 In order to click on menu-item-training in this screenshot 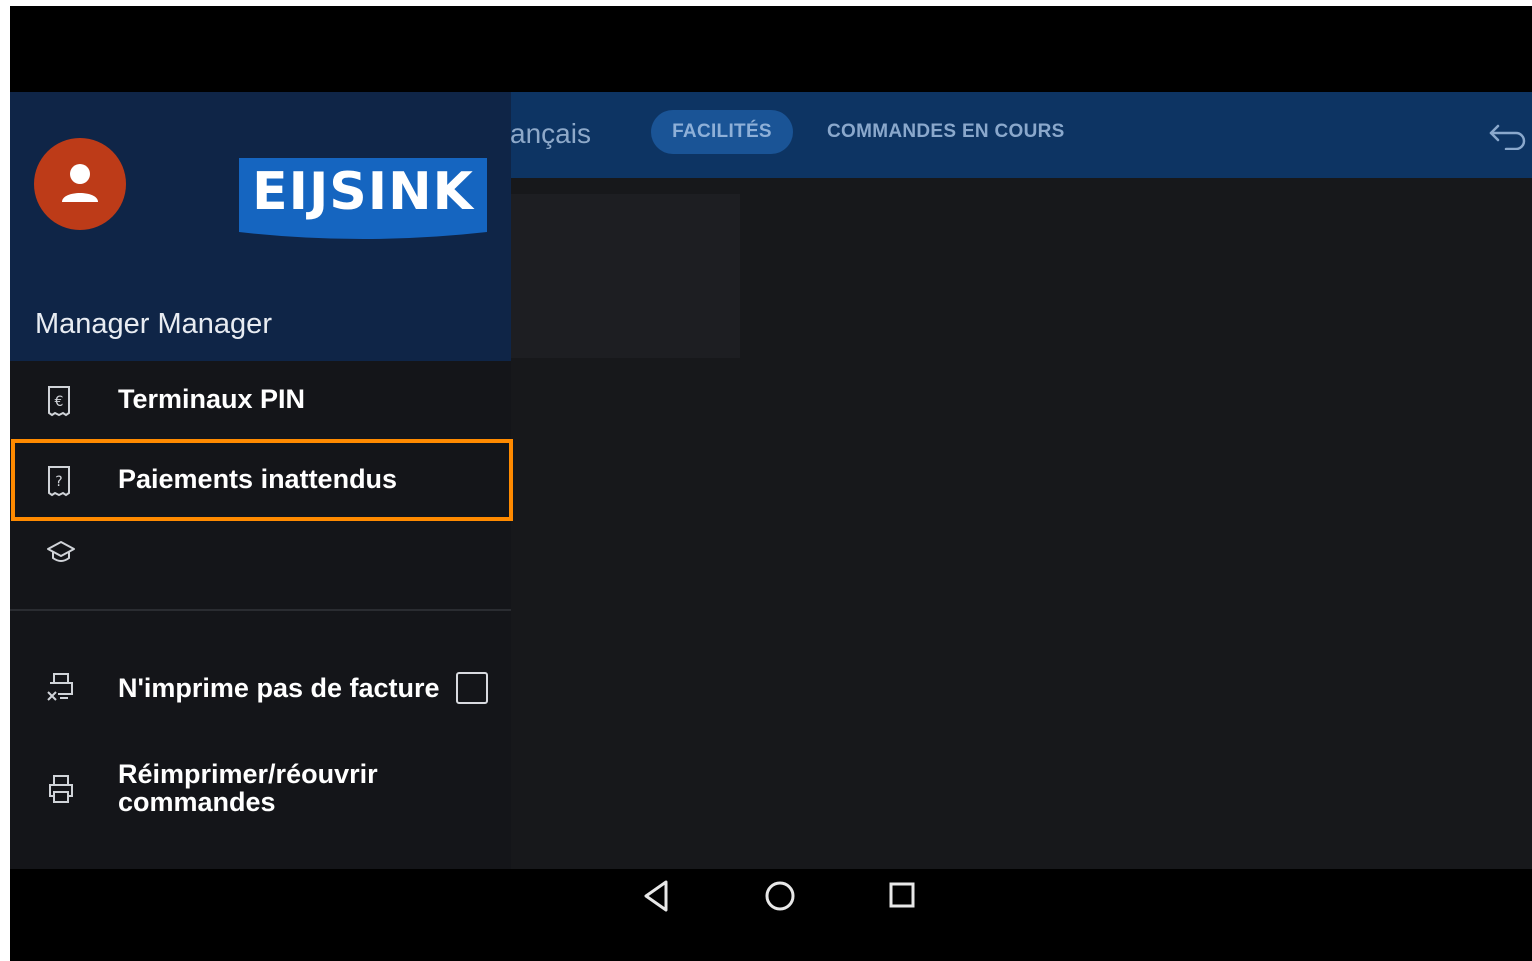, I will do `click(260, 555)`.